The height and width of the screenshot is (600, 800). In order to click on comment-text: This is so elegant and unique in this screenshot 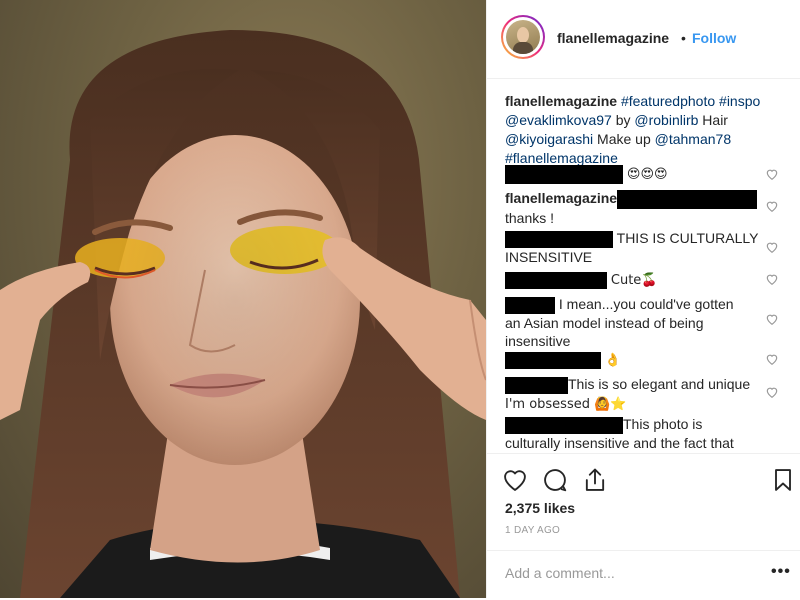, I will do `click(659, 384)`.